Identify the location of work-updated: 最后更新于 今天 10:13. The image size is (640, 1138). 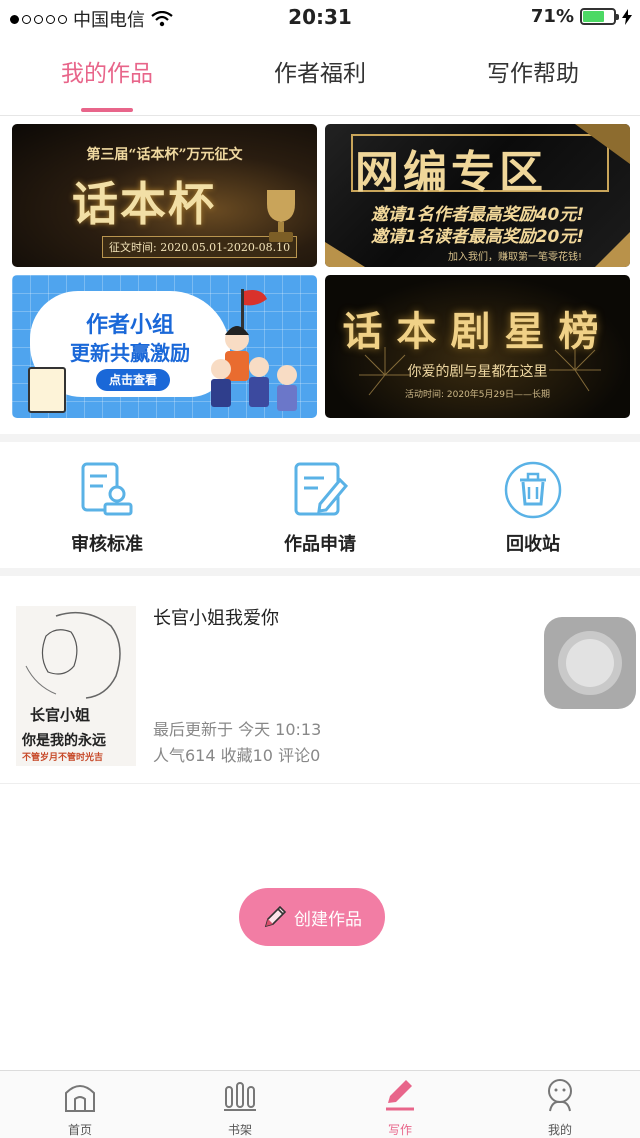
(237, 729).